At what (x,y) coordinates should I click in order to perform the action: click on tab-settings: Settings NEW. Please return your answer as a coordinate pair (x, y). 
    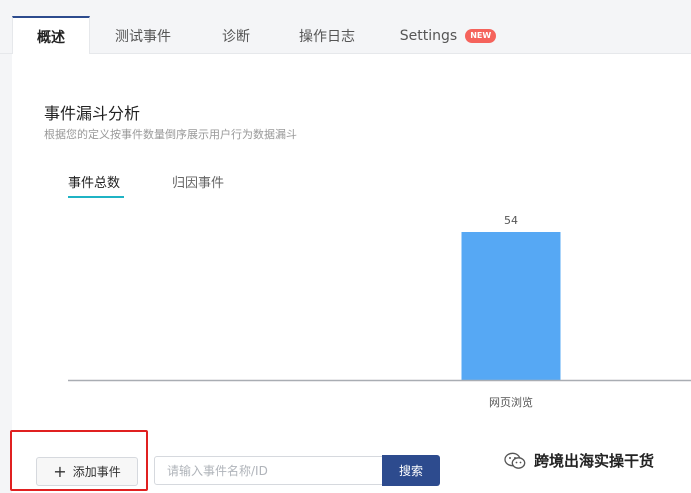
    Looking at the image, I should click on (448, 36).